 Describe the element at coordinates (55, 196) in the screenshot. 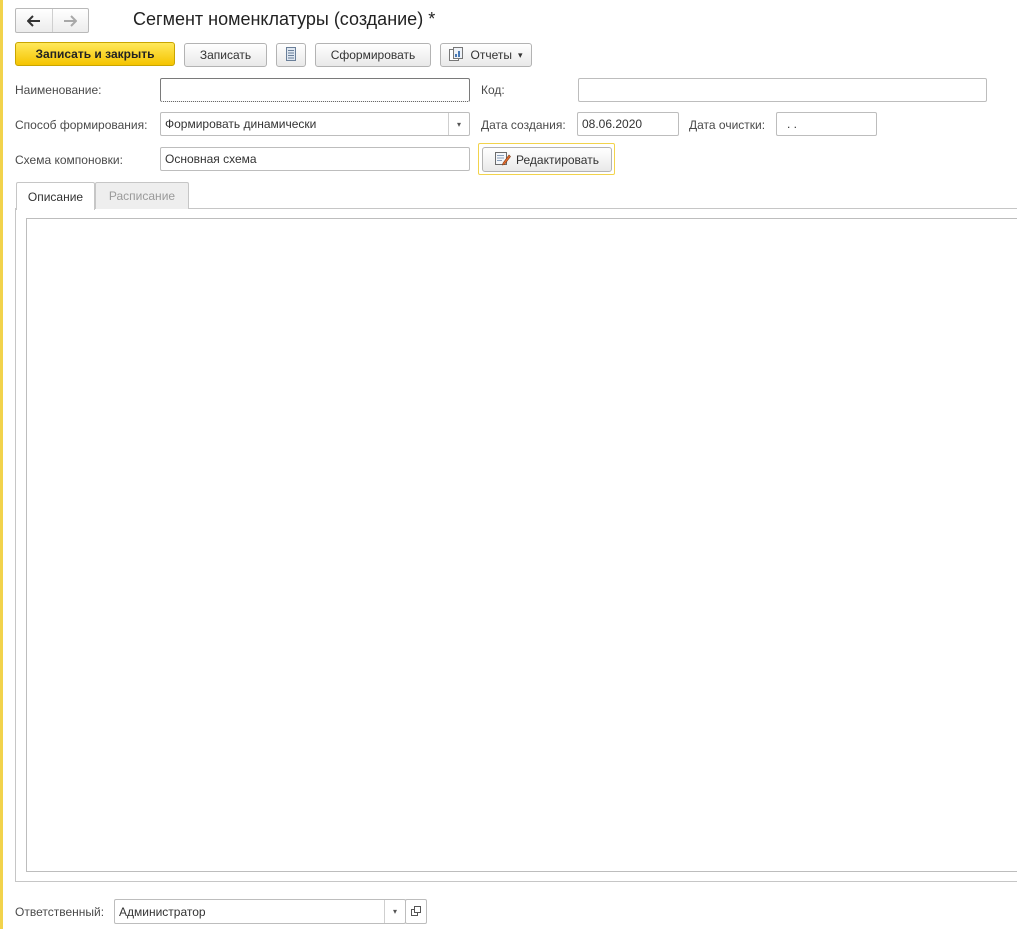

I see `tab-description: Описание` at that location.